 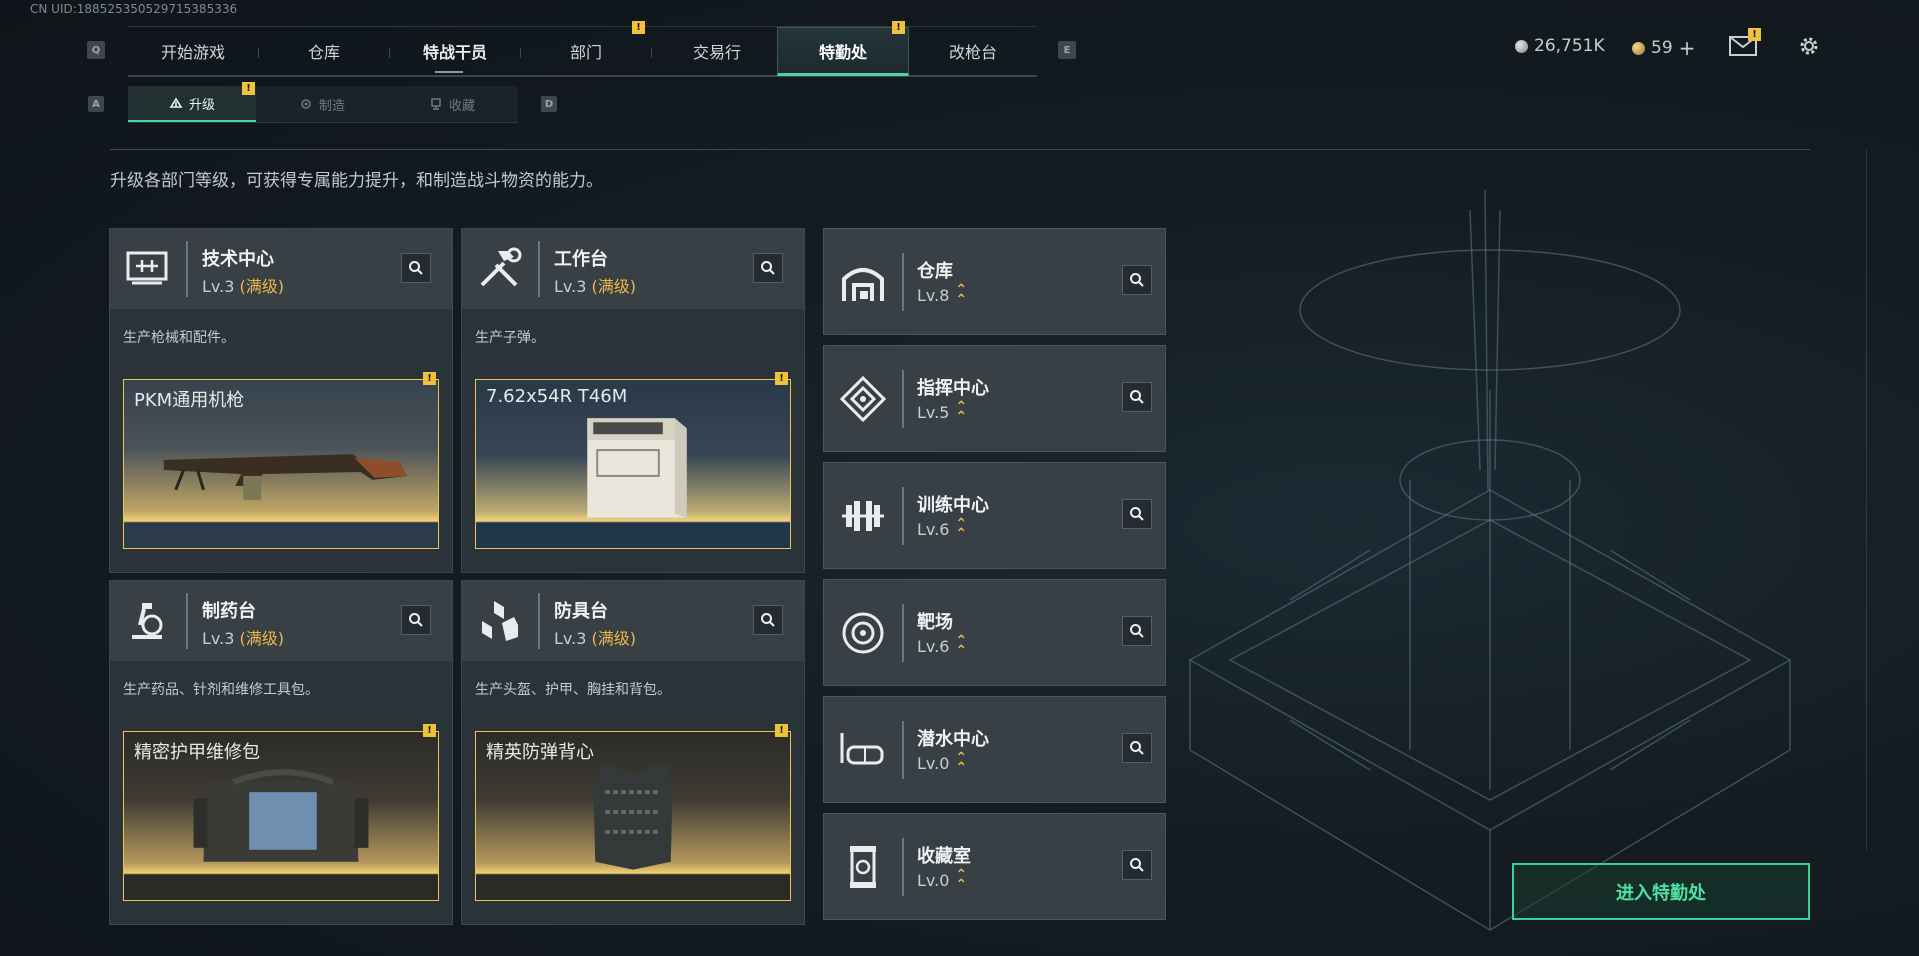 I want to click on nav-left-key: Q, so click(x=96, y=50).